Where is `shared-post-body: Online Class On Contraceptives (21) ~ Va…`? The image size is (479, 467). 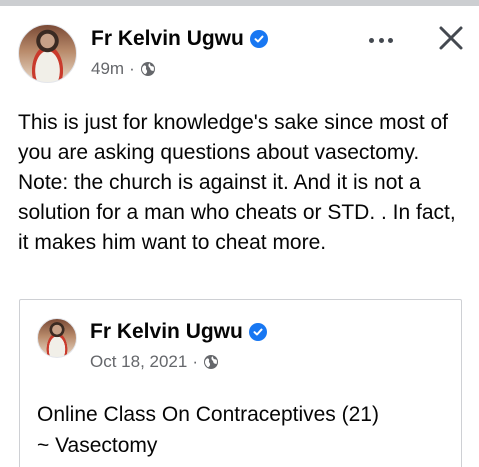
shared-post-body: Online Class On Contraceptives (21) ~ Va… is located at coordinates (242, 430).